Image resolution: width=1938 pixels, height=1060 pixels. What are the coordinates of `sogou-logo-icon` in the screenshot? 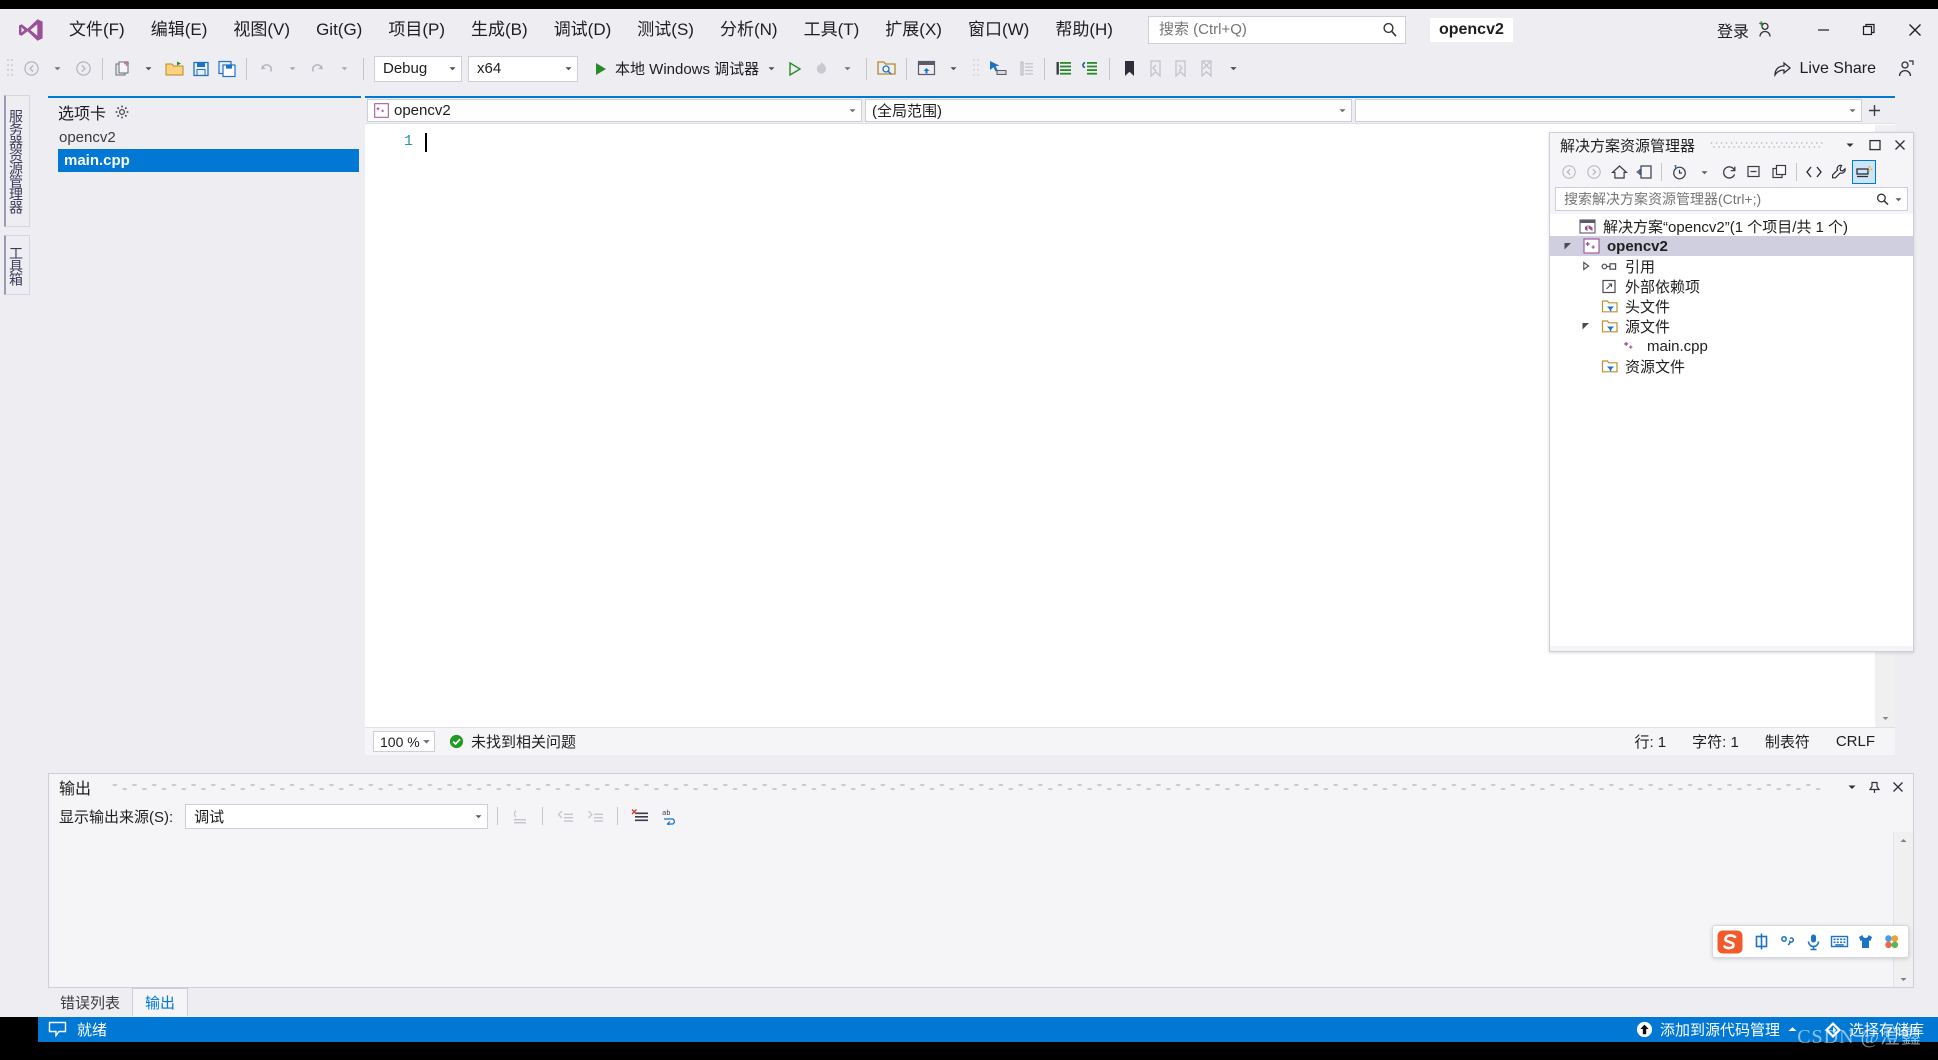 It's located at (1730, 941).